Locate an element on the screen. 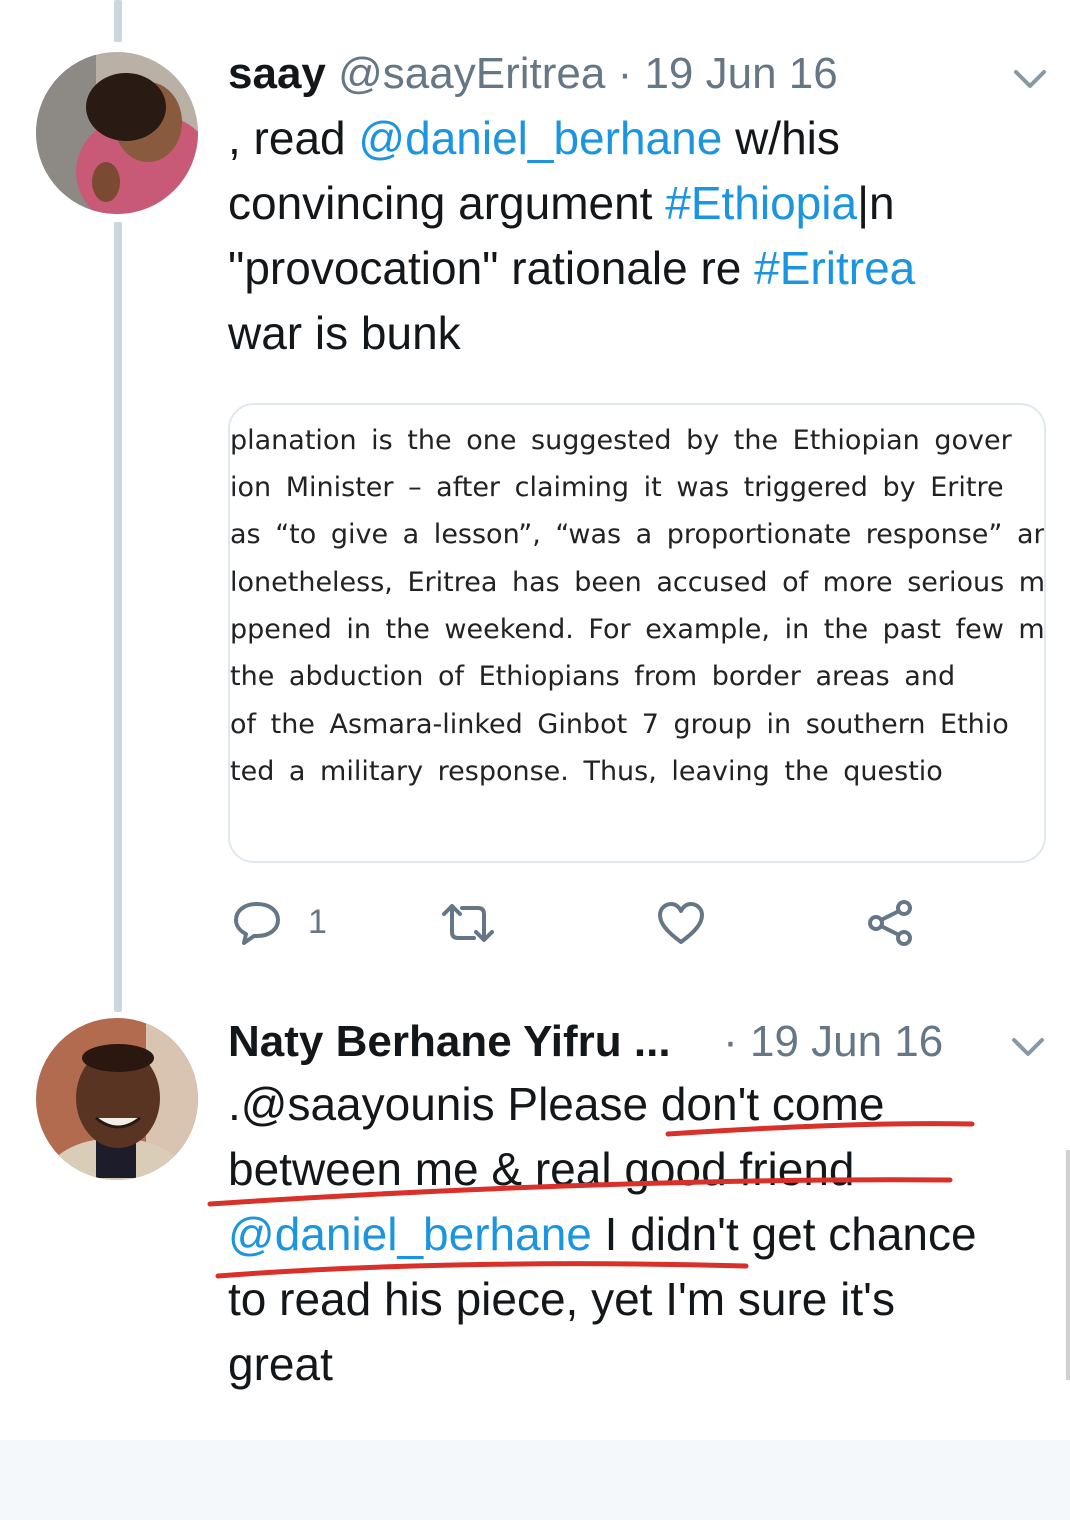 The image size is (1070, 1520). text-line: to read his piece, yet I'm sure it's is located at coordinates (561, 1299).